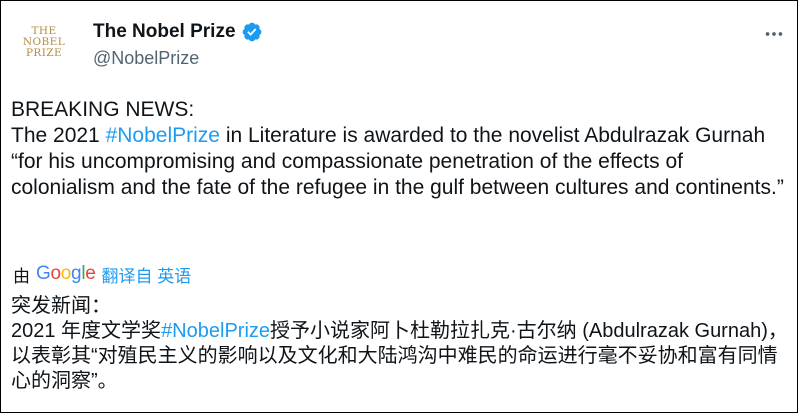 This screenshot has height=415, width=800. What do you see at coordinates (164, 32) in the screenshot?
I see `display-name: The Nobel Prize` at bounding box center [164, 32].